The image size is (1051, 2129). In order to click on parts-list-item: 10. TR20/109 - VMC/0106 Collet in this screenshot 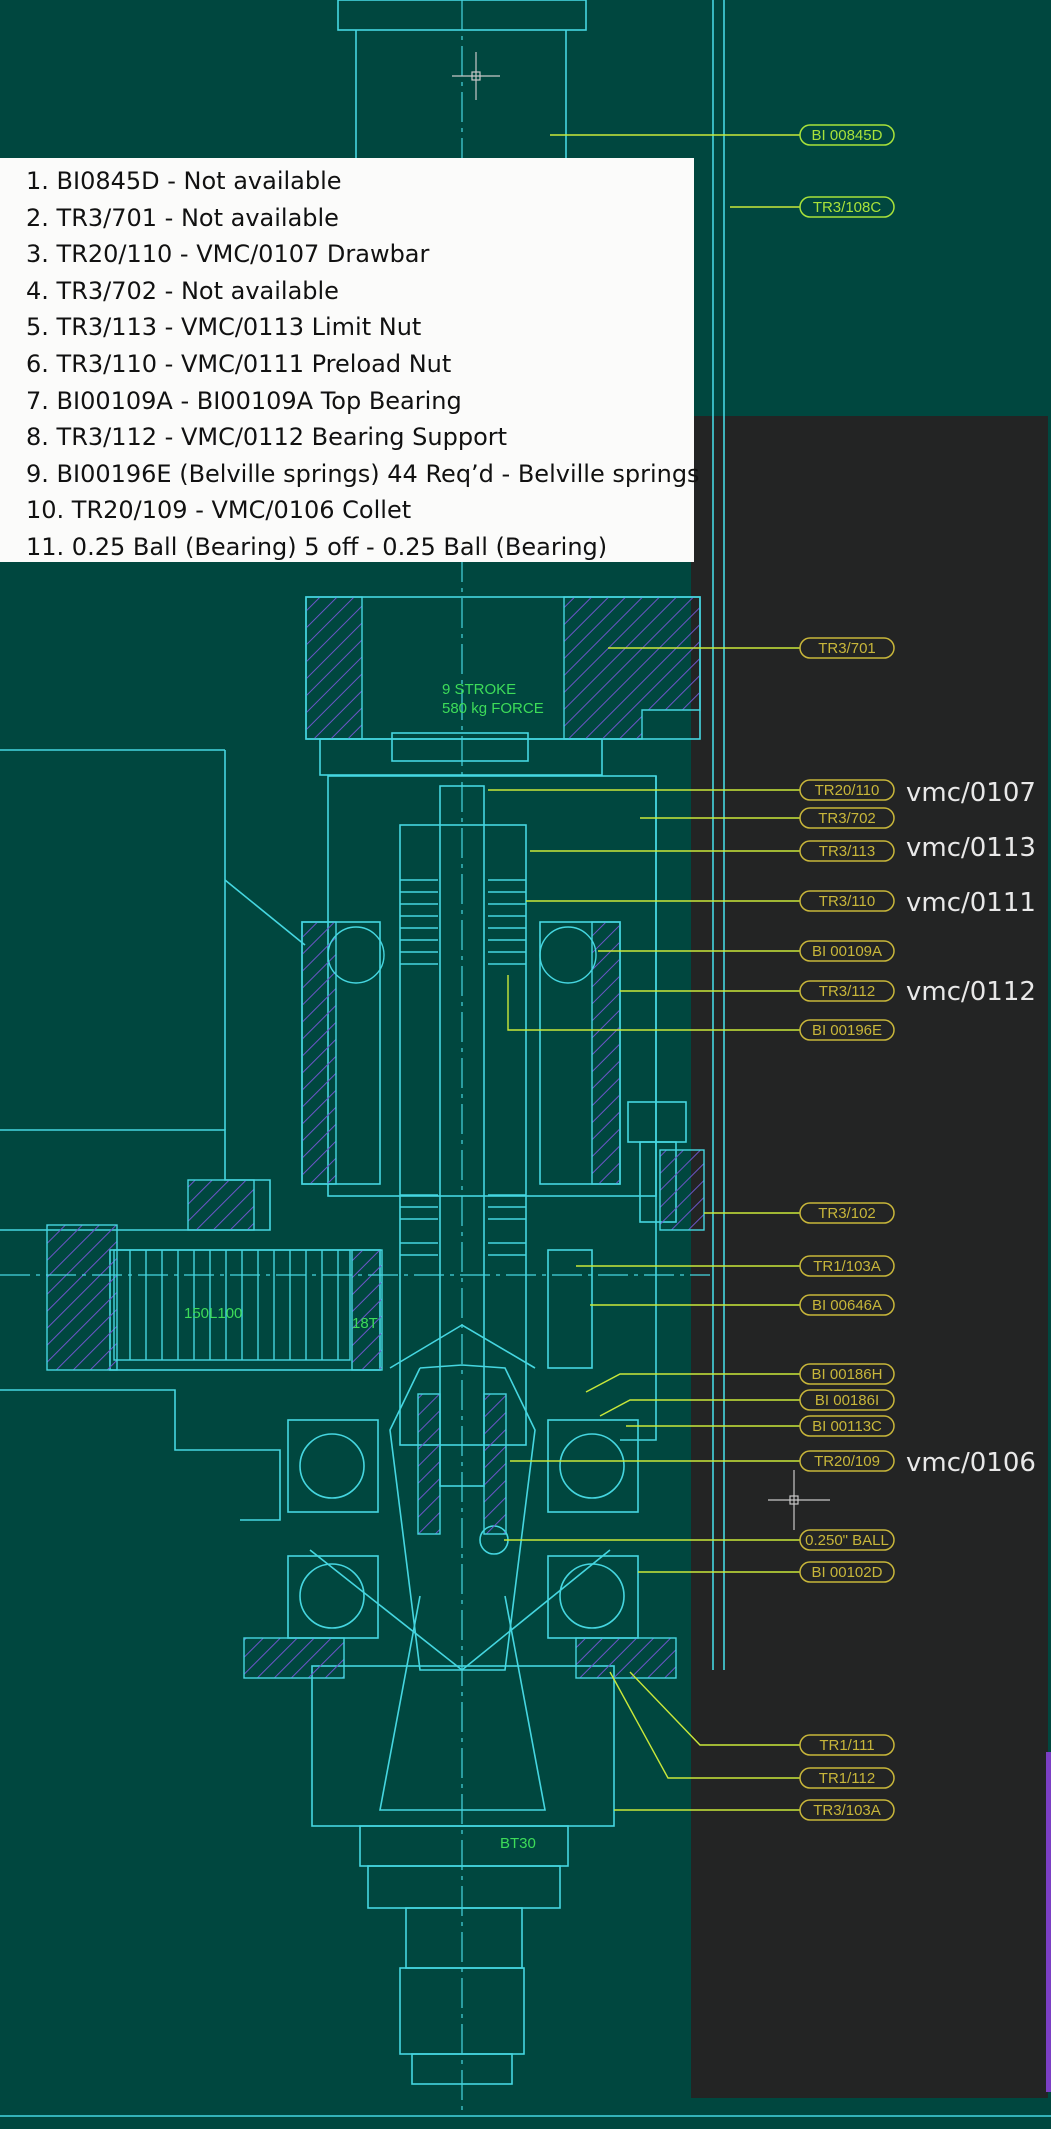, I will do `click(219, 510)`.